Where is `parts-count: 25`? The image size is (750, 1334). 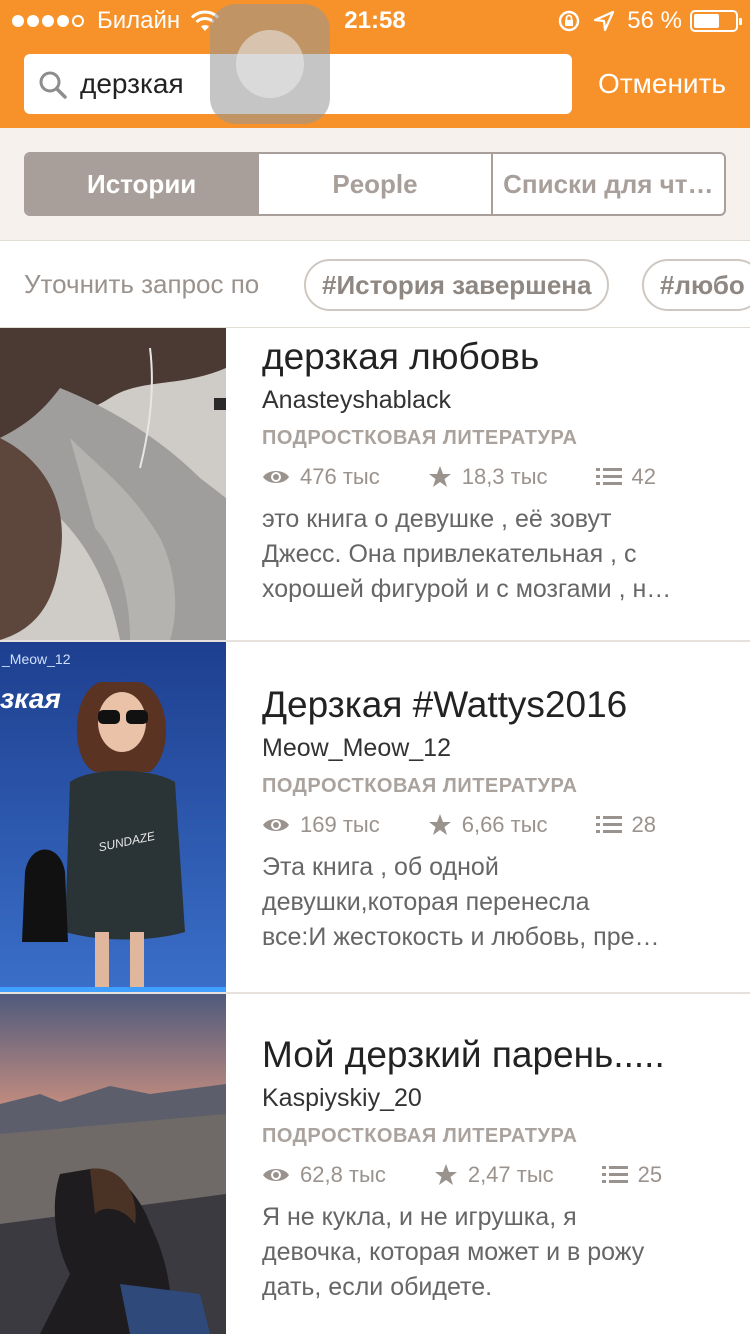
parts-count: 25 is located at coordinates (650, 1174).